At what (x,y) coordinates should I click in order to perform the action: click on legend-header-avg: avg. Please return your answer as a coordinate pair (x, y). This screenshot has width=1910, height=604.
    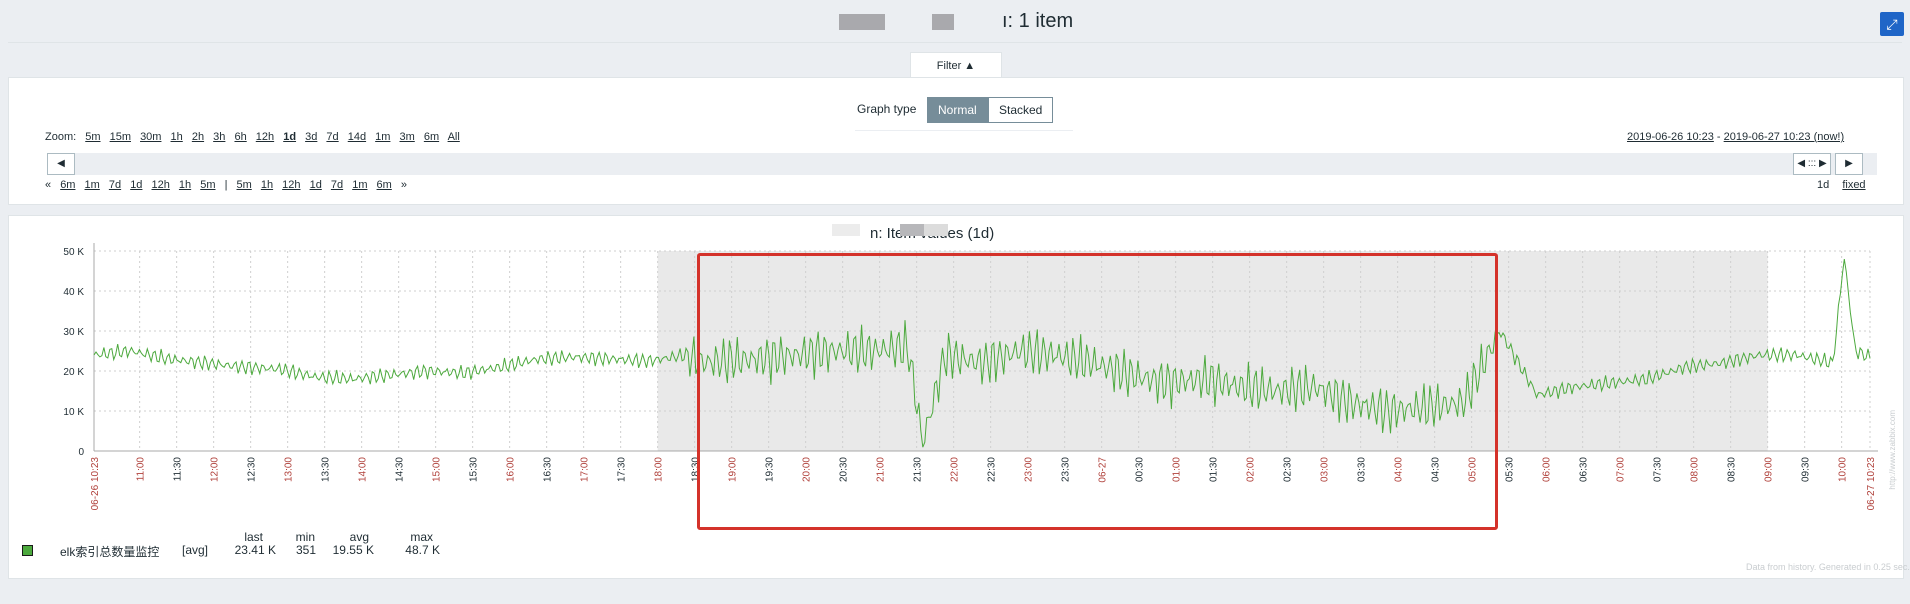
    Looking at the image, I should click on (359, 537).